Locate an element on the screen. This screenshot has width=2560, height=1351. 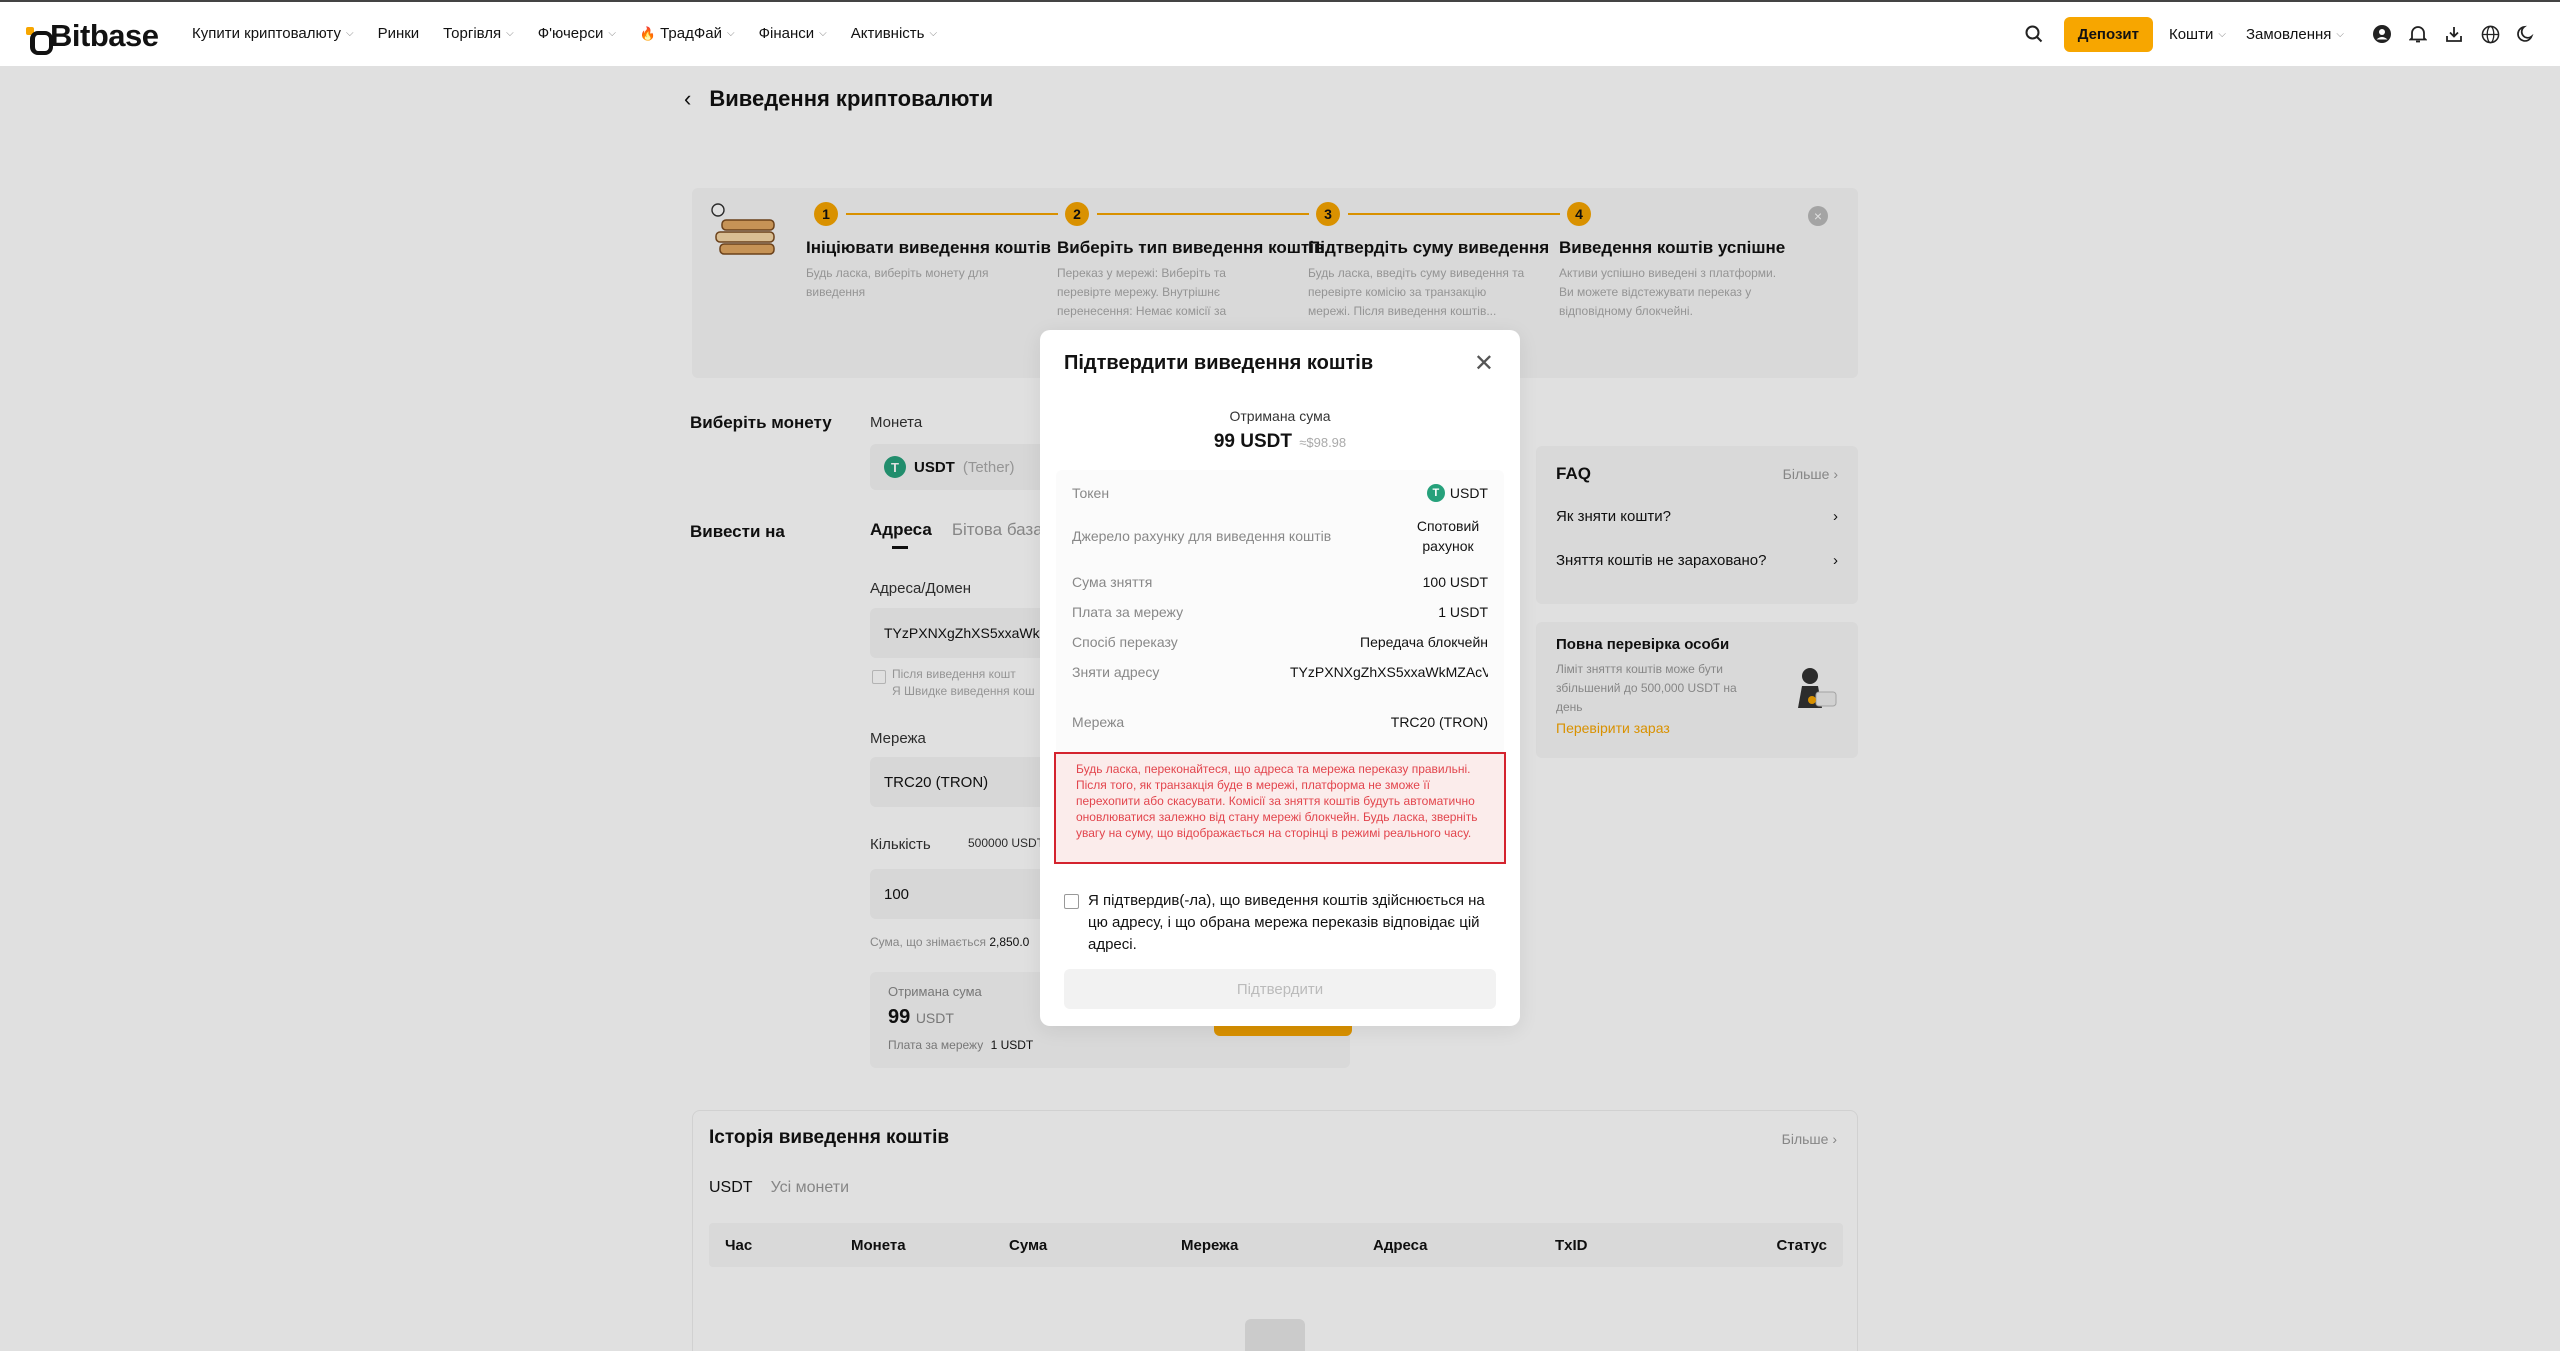
brand-name: Bitbase is located at coordinates (104, 35).